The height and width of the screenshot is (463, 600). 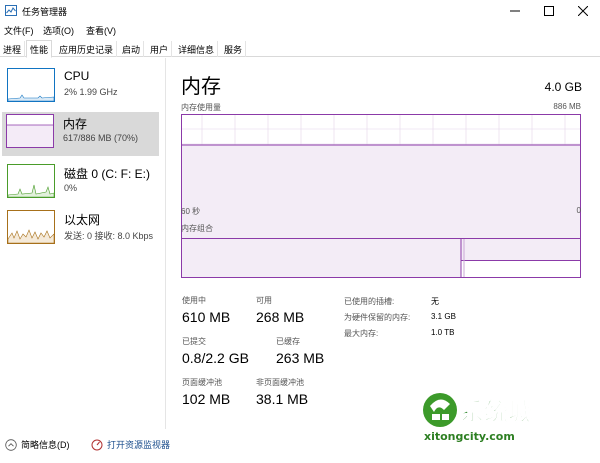 I want to click on page-title: 内存, so click(x=201, y=87).